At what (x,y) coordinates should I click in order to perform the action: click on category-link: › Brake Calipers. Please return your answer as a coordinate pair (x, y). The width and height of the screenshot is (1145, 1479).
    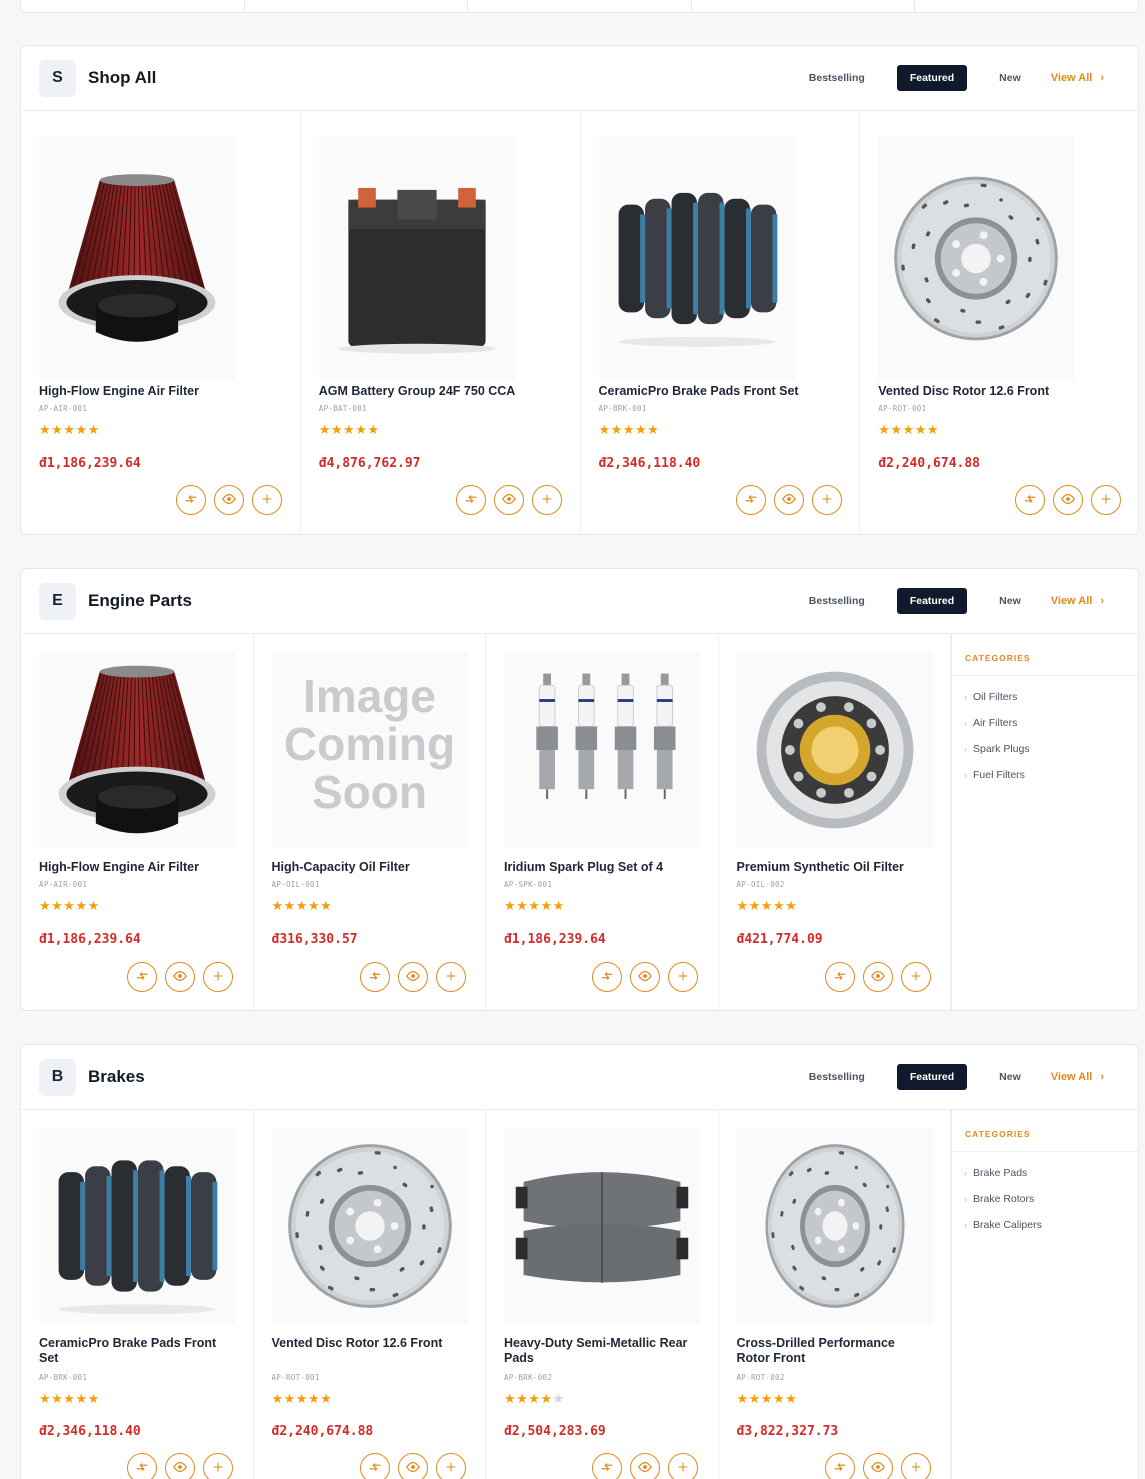
    Looking at the image, I should click on (1051, 1225).